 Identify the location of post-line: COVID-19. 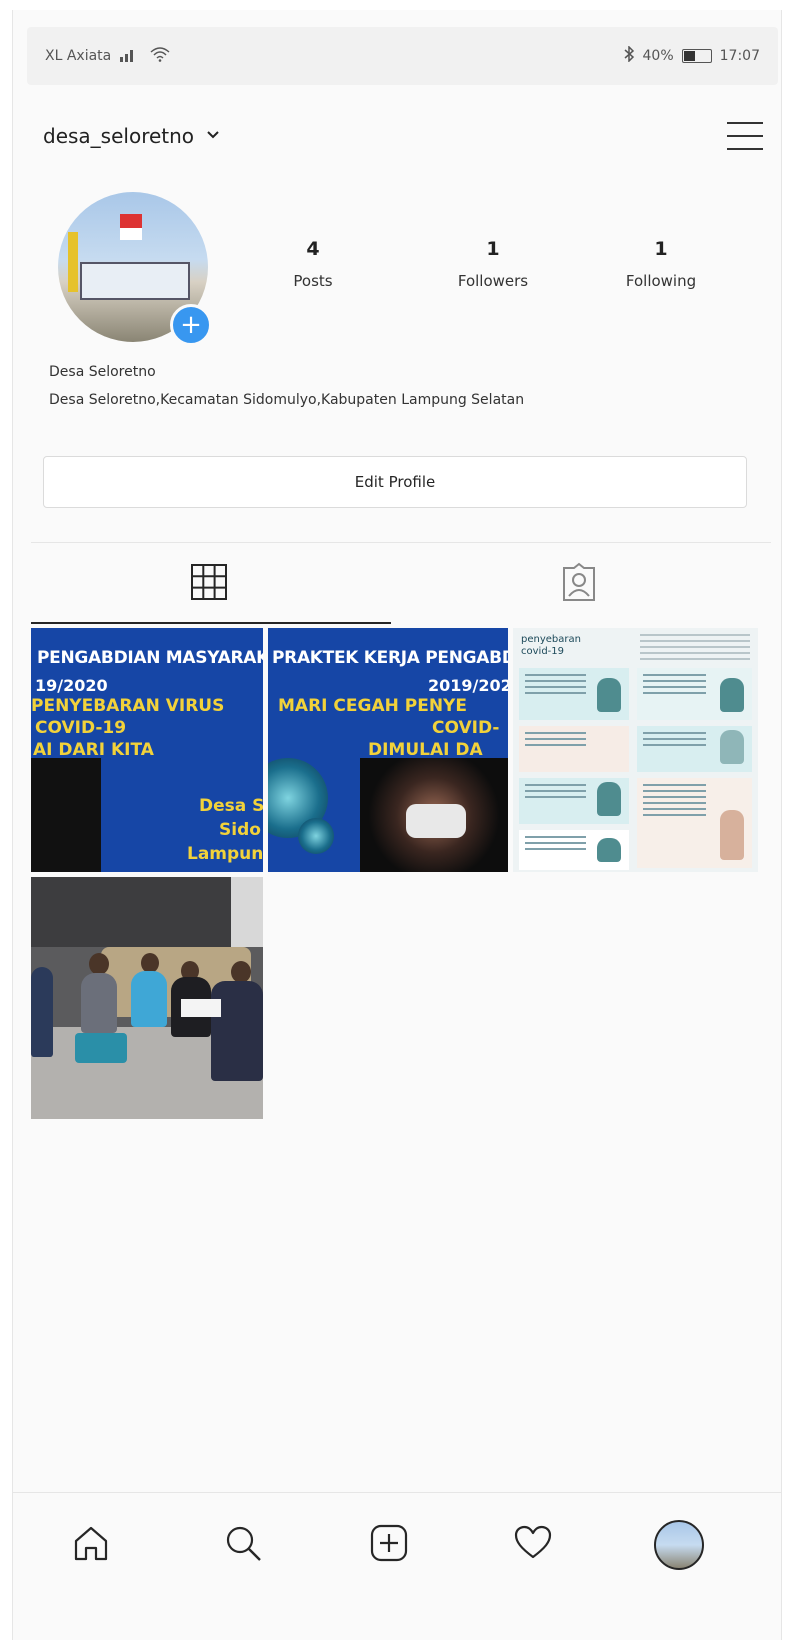
(81, 728).